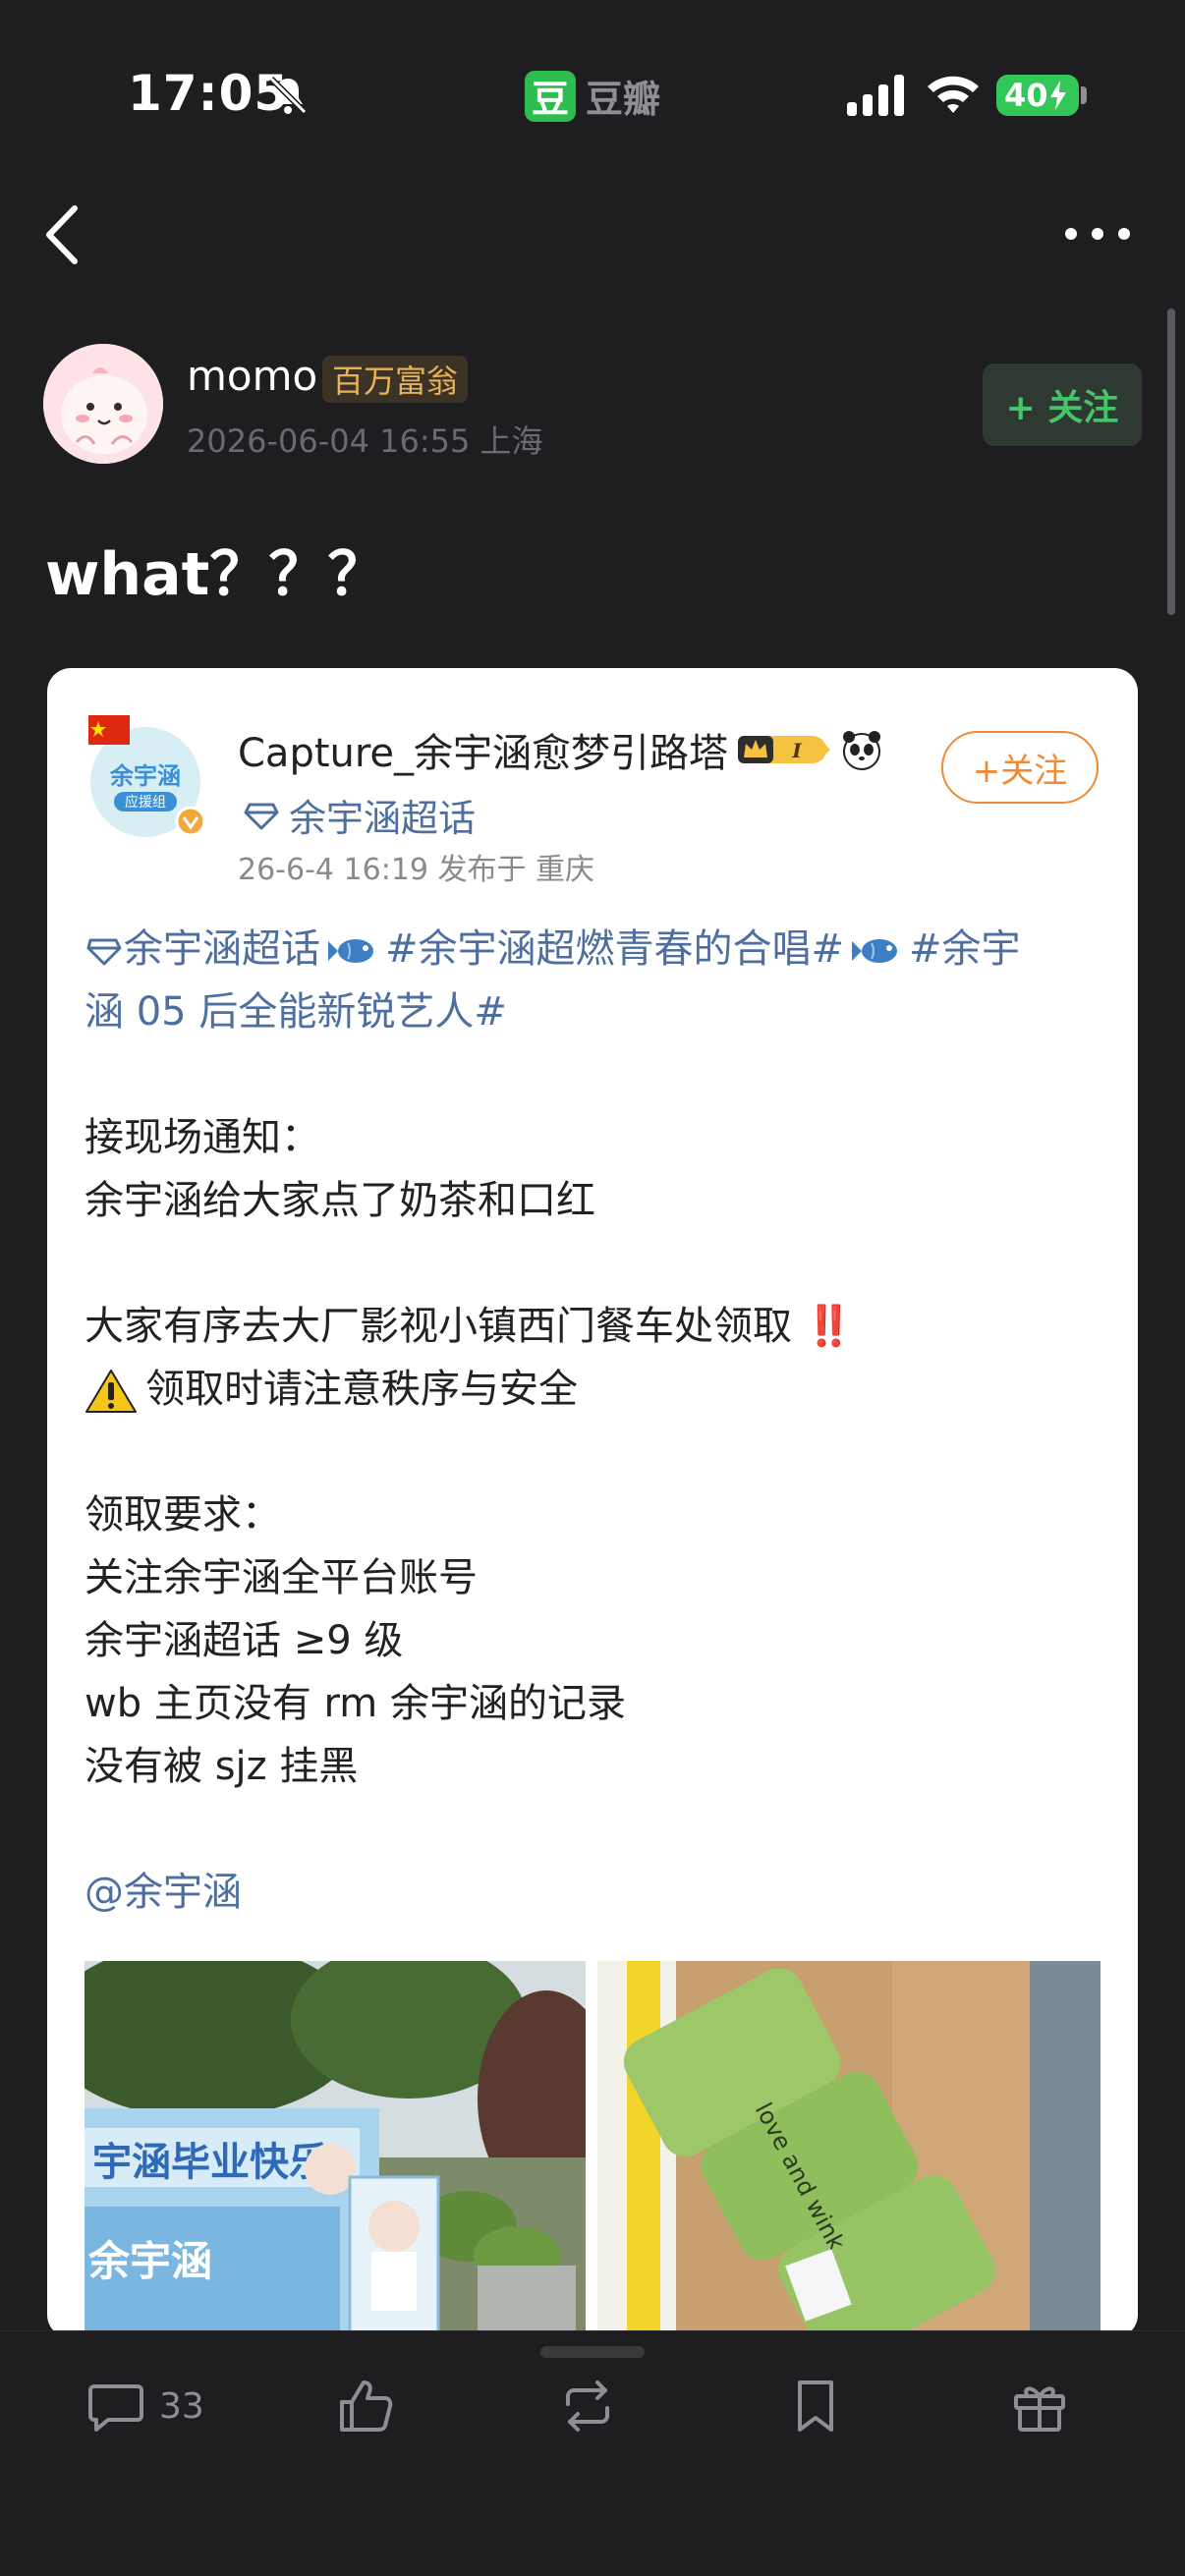 The width and height of the screenshot is (1185, 2576). What do you see at coordinates (965, 949) in the screenshot?
I see `hashtag-link: #余宇` at bounding box center [965, 949].